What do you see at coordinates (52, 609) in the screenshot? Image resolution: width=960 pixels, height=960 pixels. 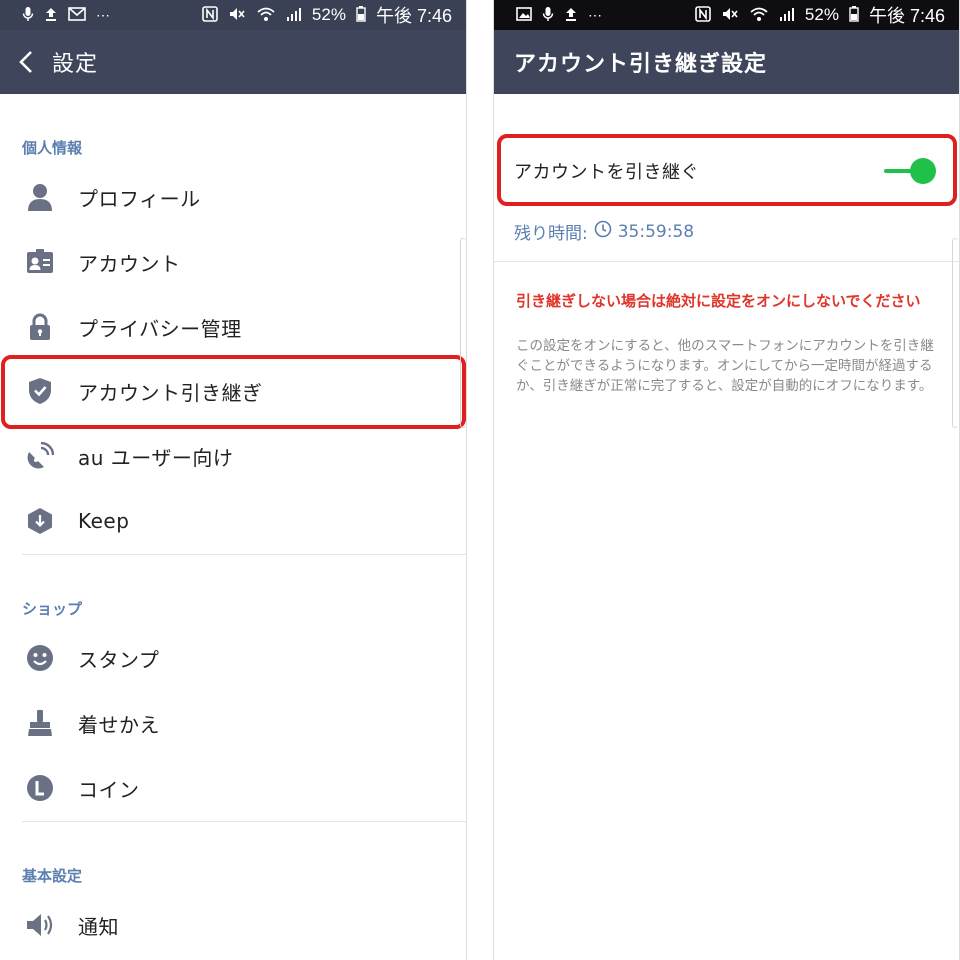 I see `section-header-shop: ショップ` at bounding box center [52, 609].